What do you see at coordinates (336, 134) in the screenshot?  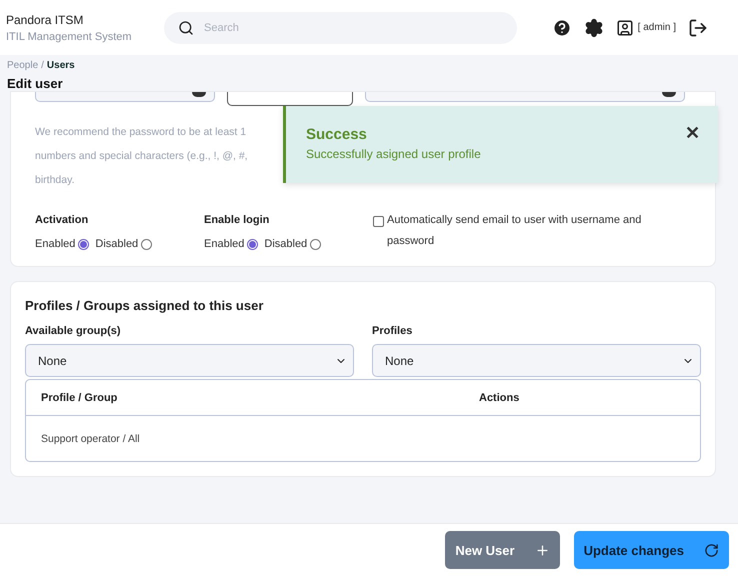 I see `toast-title: Success` at bounding box center [336, 134].